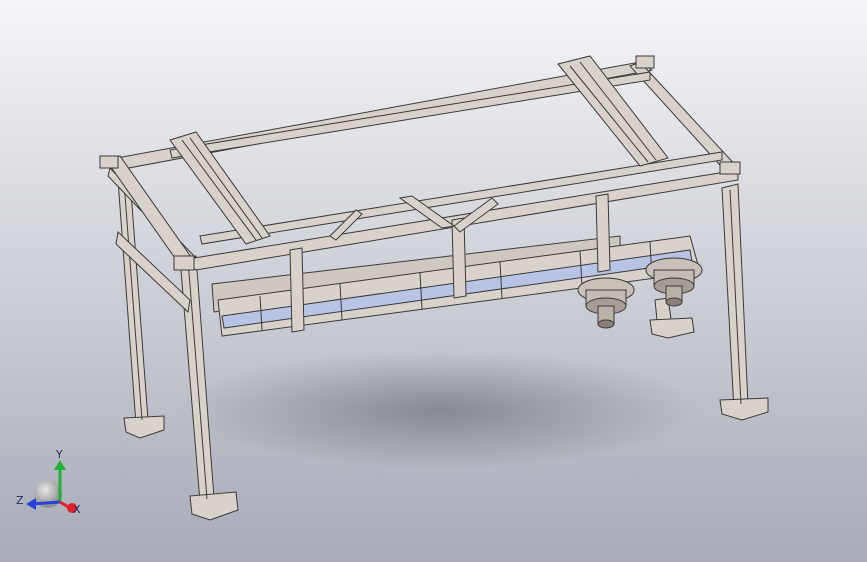  Describe the element at coordinates (77, 509) in the screenshot. I see `x-axis-label: X` at that location.